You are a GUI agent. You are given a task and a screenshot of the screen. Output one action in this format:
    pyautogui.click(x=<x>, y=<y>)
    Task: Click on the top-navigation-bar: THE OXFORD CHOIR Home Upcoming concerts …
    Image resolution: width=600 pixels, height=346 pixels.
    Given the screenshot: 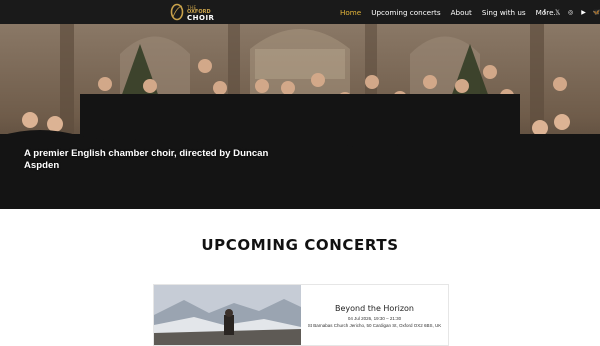 What is the action you would take?
    pyautogui.click(x=300, y=12)
    